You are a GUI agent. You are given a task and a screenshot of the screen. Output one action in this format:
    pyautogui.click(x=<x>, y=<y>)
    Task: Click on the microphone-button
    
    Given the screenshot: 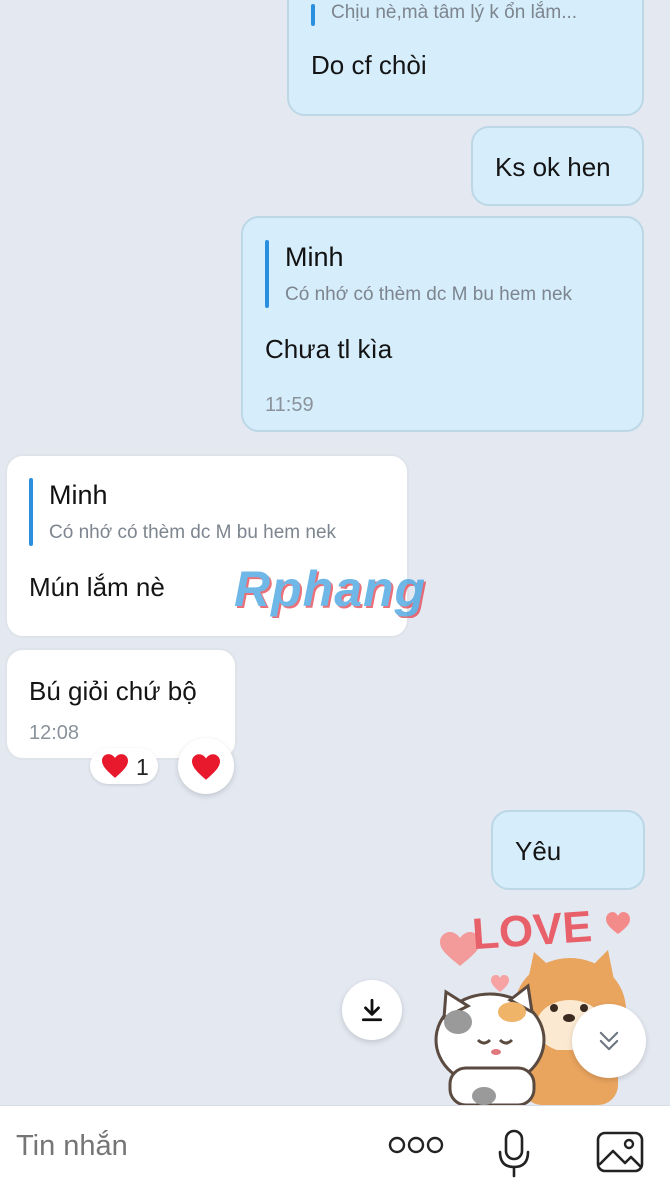 What is the action you would take?
    pyautogui.click(x=514, y=1154)
    